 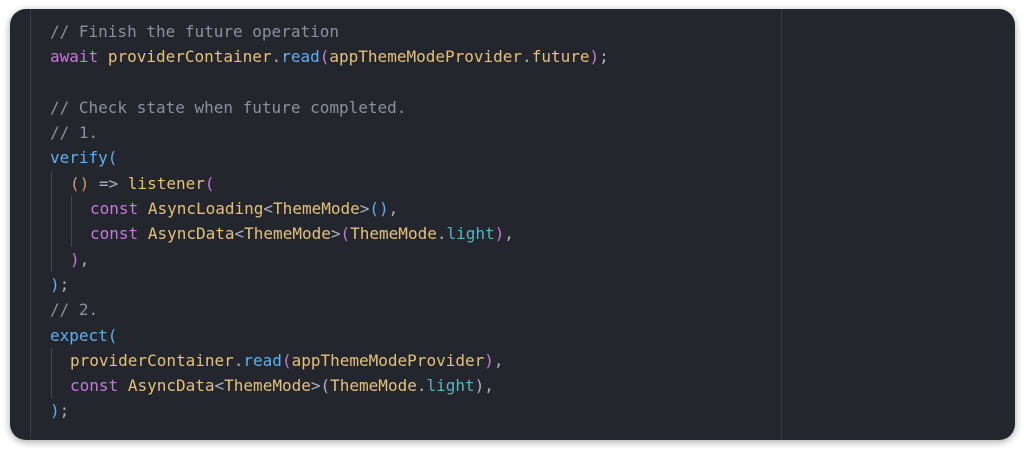 What do you see at coordinates (329, 259) in the screenshot?
I see `code-line: ),` at bounding box center [329, 259].